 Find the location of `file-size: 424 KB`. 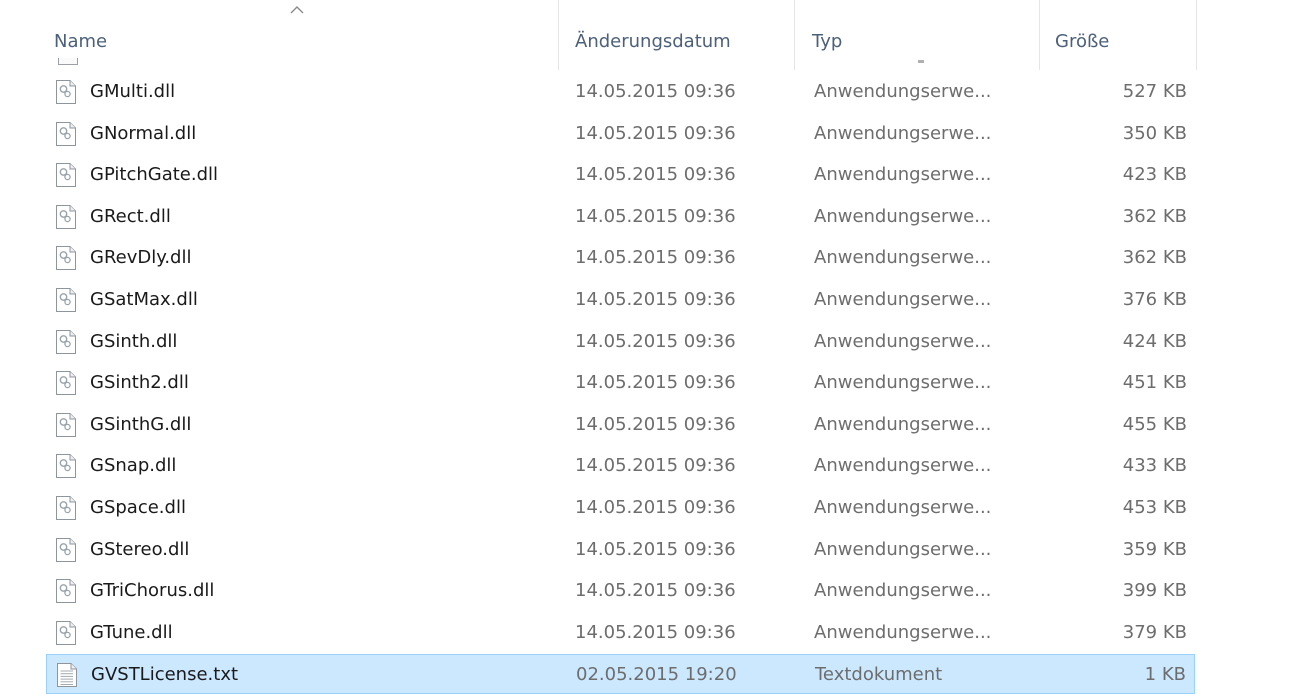

file-size: 424 KB is located at coordinates (1154, 341).